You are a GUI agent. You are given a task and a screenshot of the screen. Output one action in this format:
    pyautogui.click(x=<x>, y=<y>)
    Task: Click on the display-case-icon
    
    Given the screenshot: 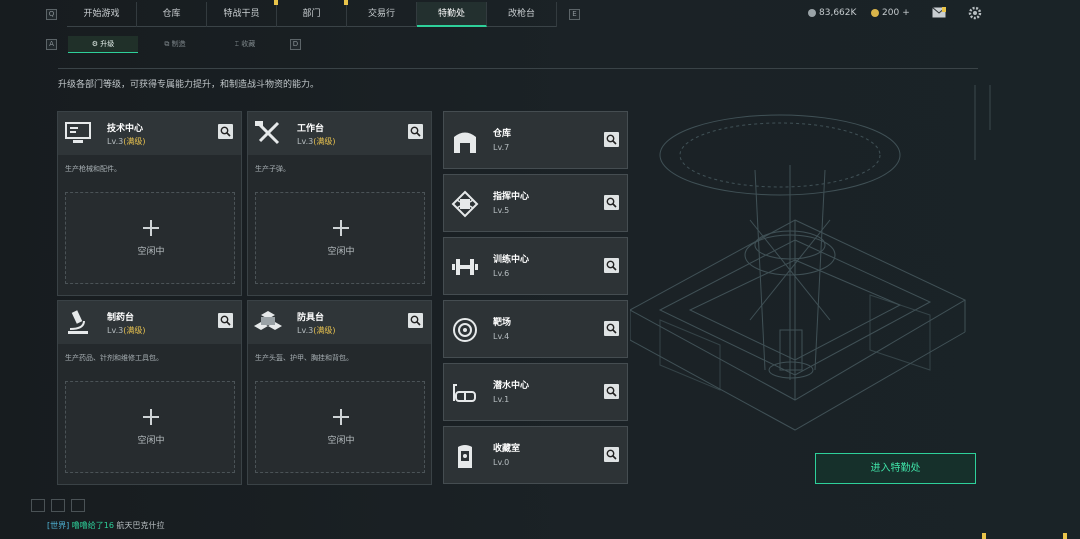 What is the action you would take?
    pyautogui.click(x=465, y=456)
    